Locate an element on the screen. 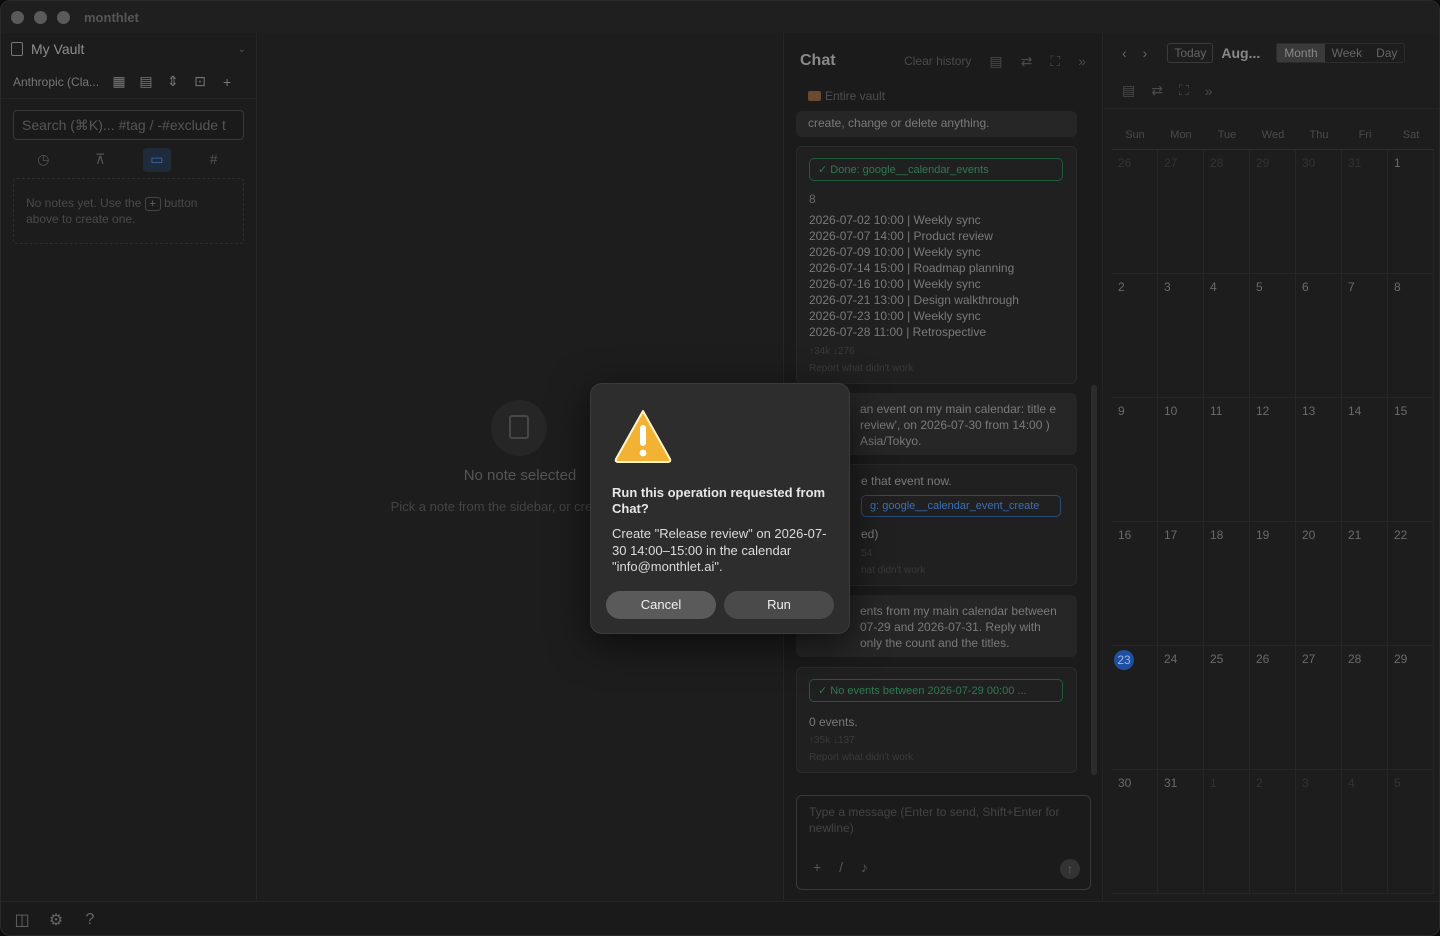 This screenshot has height=936, width=1440. search-input: Search (⌘K)... #tag / -#exclude t is located at coordinates (128, 125).